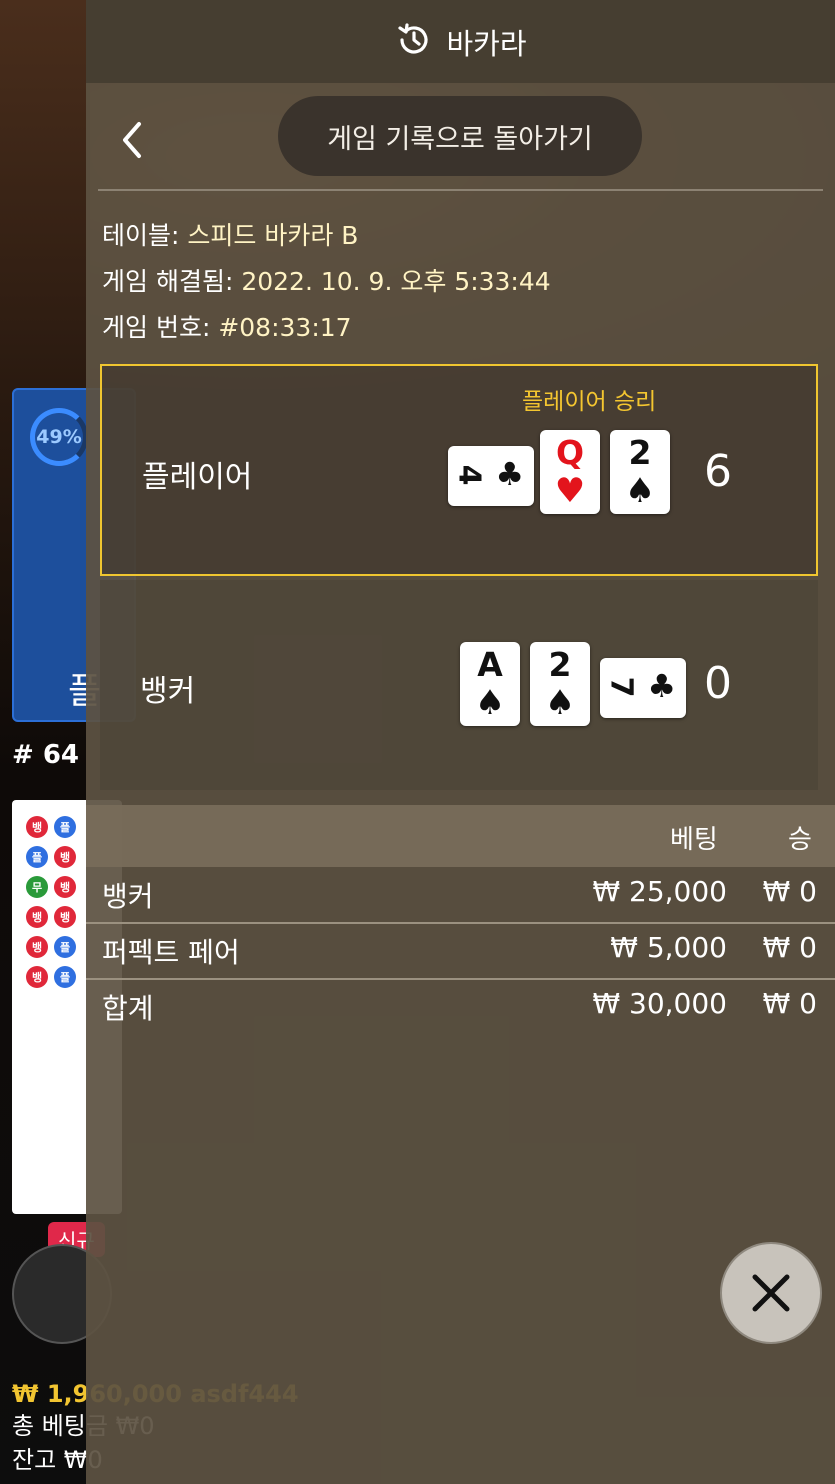  Describe the element at coordinates (460, 895) in the screenshot. I see `table-row: 뱅커 ₩ 25,000 ₩ 0` at that location.